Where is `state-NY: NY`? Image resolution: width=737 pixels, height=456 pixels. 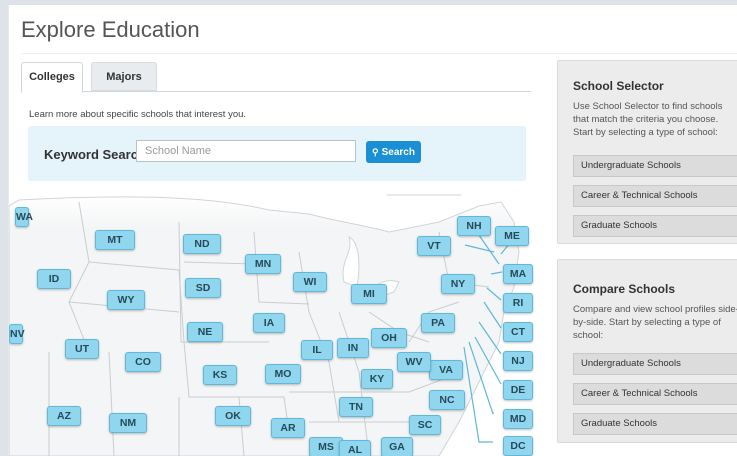 state-NY: NY is located at coordinates (458, 284).